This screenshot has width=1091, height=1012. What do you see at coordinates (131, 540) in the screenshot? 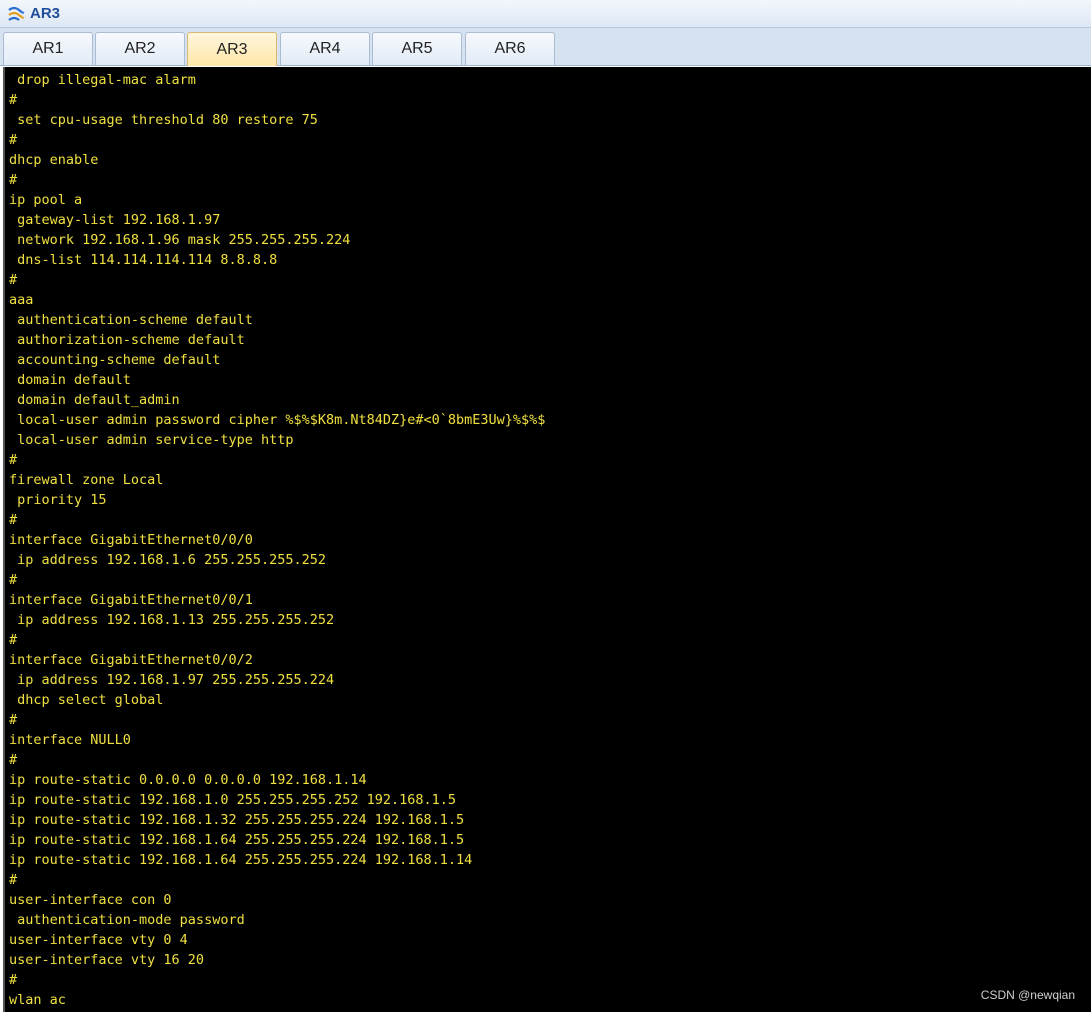
I see `terminal-line: interface GigabitEthernet0/0/0` at bounding box center [131, 540].